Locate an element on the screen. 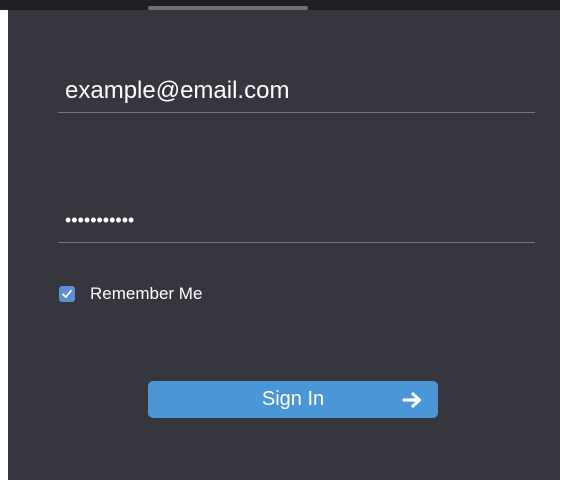  email-field: example@email.com is located at coordinates (296, 89).